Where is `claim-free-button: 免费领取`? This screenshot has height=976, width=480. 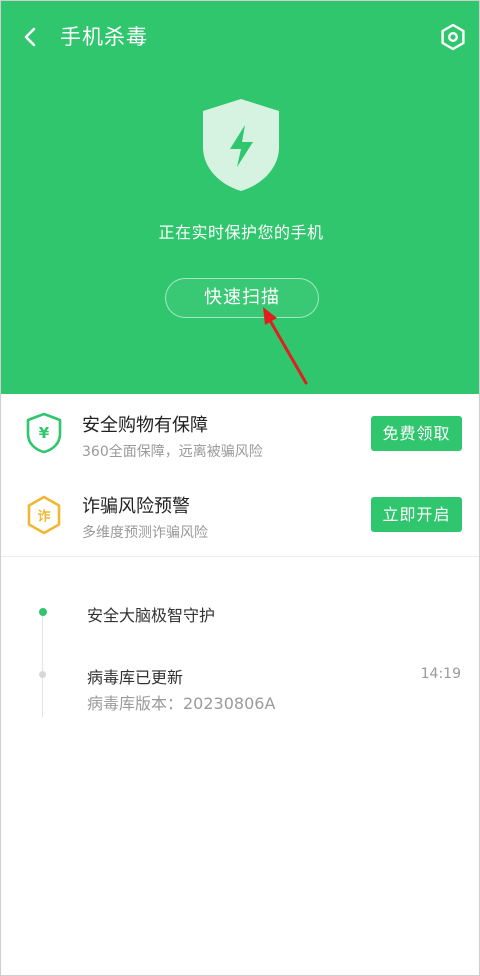 claim-free-button: 免费领取 is located at coordinates (416, 433).